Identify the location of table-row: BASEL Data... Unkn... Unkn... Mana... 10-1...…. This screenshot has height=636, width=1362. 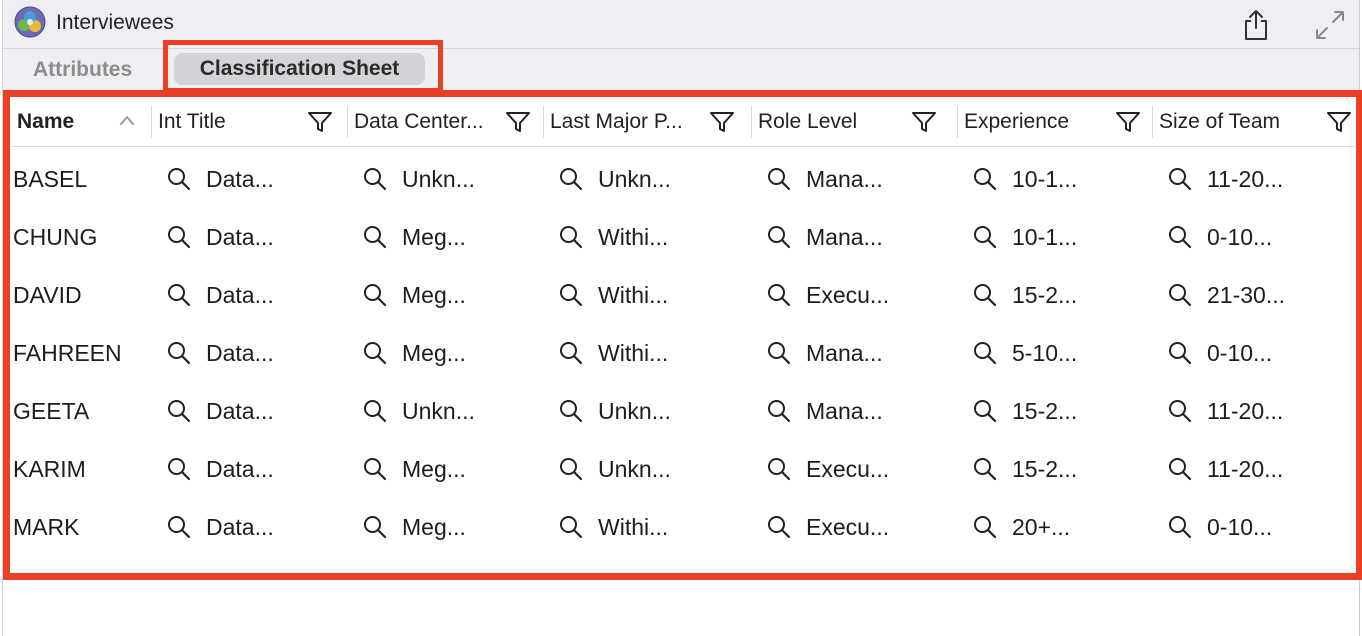
(683, 177).